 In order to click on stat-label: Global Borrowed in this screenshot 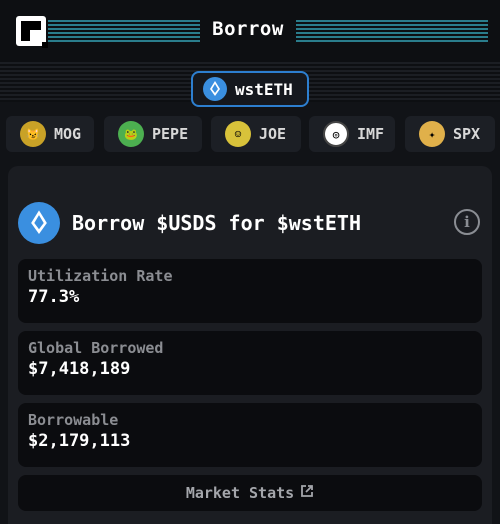, I will do `click(96, 348)`.